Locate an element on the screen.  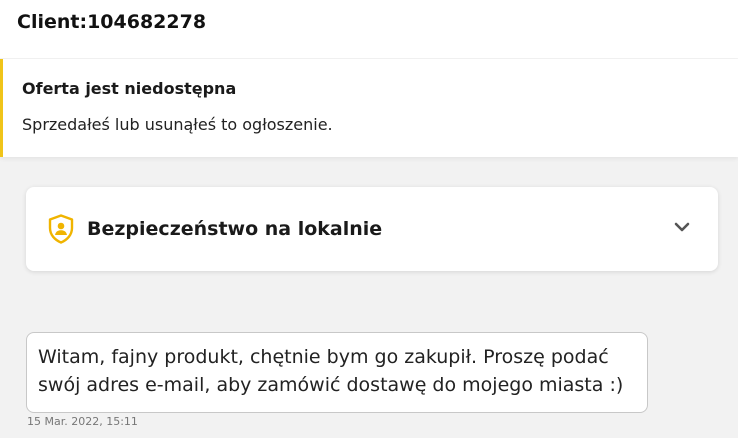
notice-text: Sprzedałeś lub usunąłeś to ogłoszenie. is located at coordinates (177, 124).